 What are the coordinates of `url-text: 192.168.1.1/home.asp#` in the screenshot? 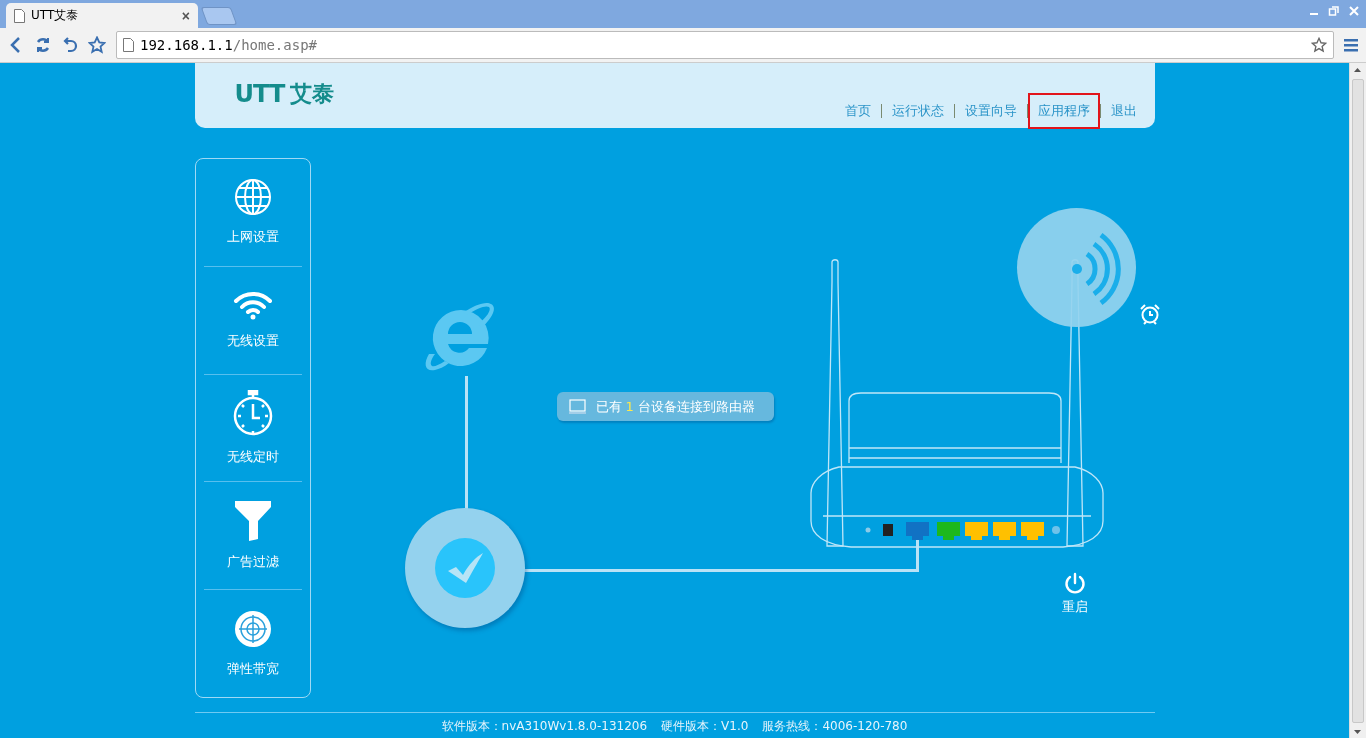 It's located at (229, 45).